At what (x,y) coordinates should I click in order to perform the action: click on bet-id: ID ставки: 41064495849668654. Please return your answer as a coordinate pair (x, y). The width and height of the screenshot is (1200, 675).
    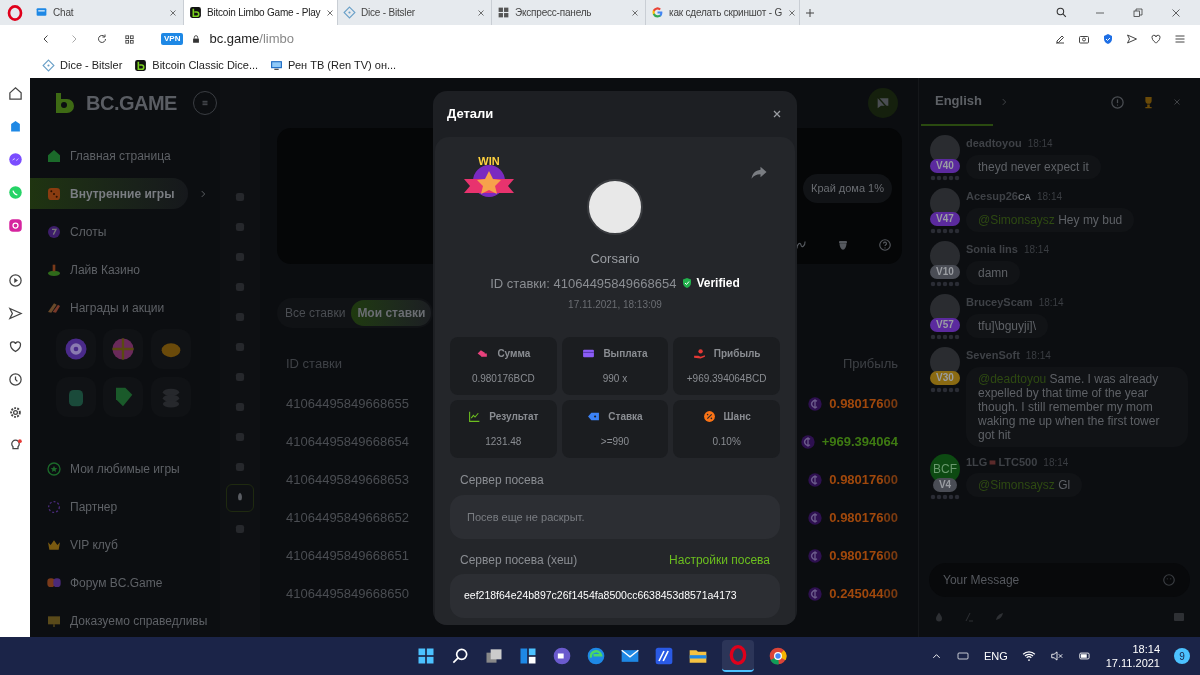
    Looking at the image, I should click on (583, 283).